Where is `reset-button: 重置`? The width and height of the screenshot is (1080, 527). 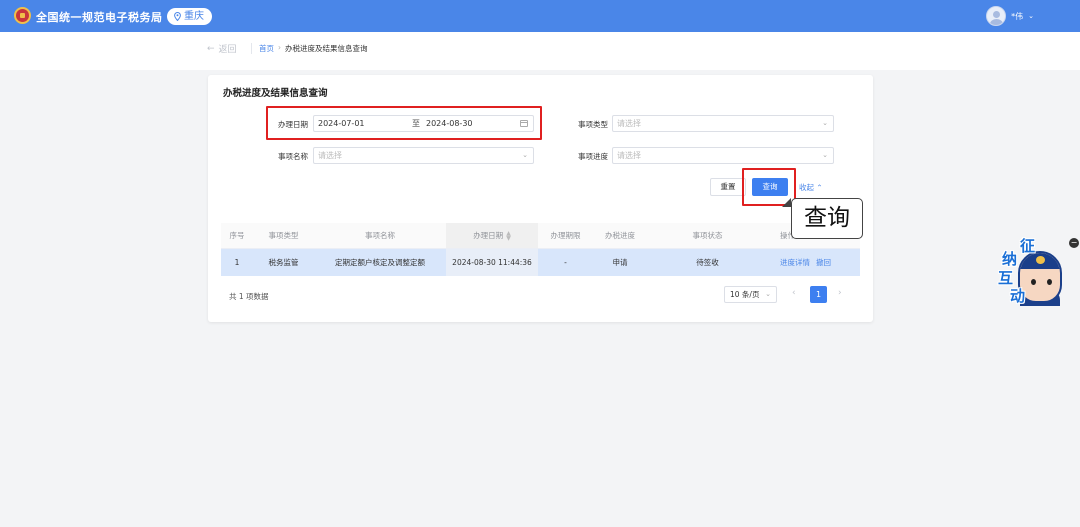
reset-button: 重置 is located at coordinates (728, 187).